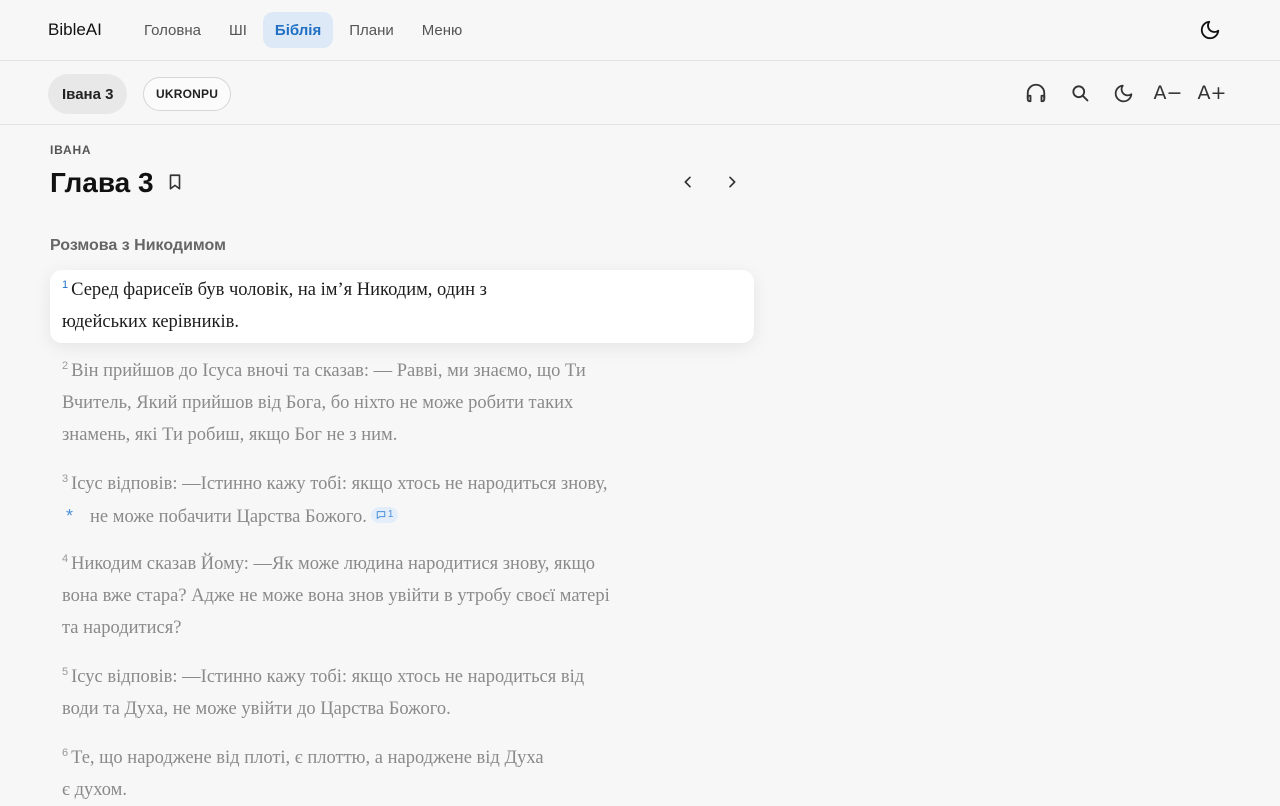 This screenshot has width=1280, height=806. Describe the element at coordinates (187, 94) in the screenshot. I see `version-selector: UKRONPU` at that location.